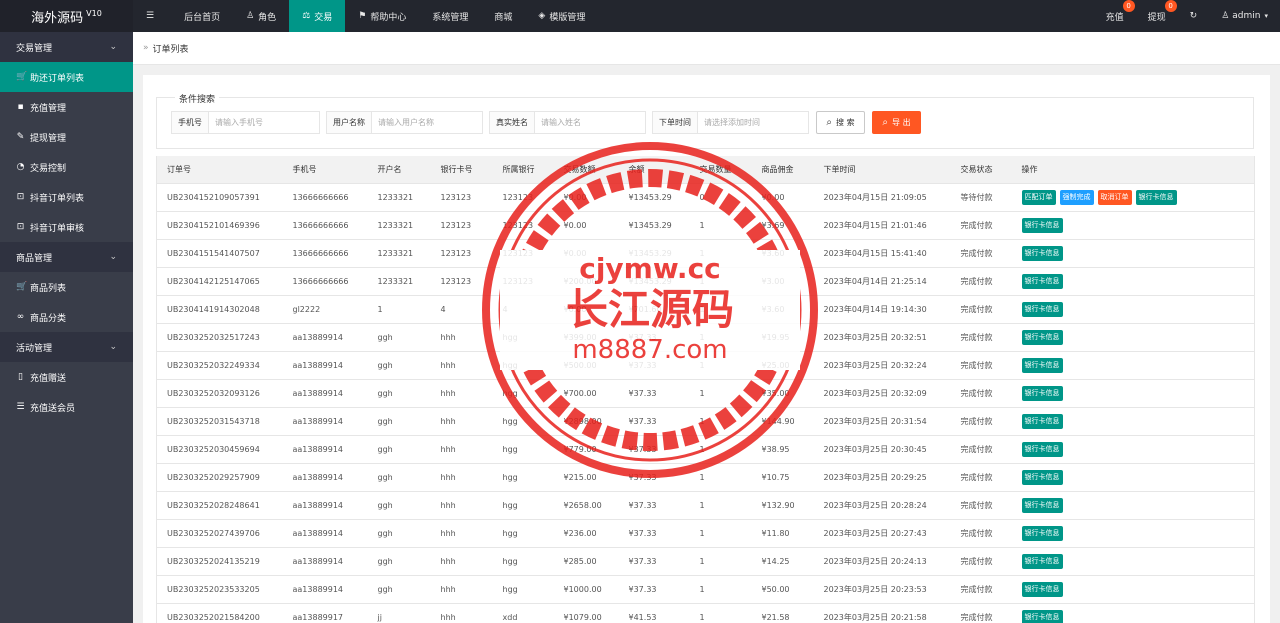 The width and height of the screenshot is (1280, 623). Describe the element at coordinates (152, 16) in the screenshot. I see `nav-item-0: ☰` at that location.